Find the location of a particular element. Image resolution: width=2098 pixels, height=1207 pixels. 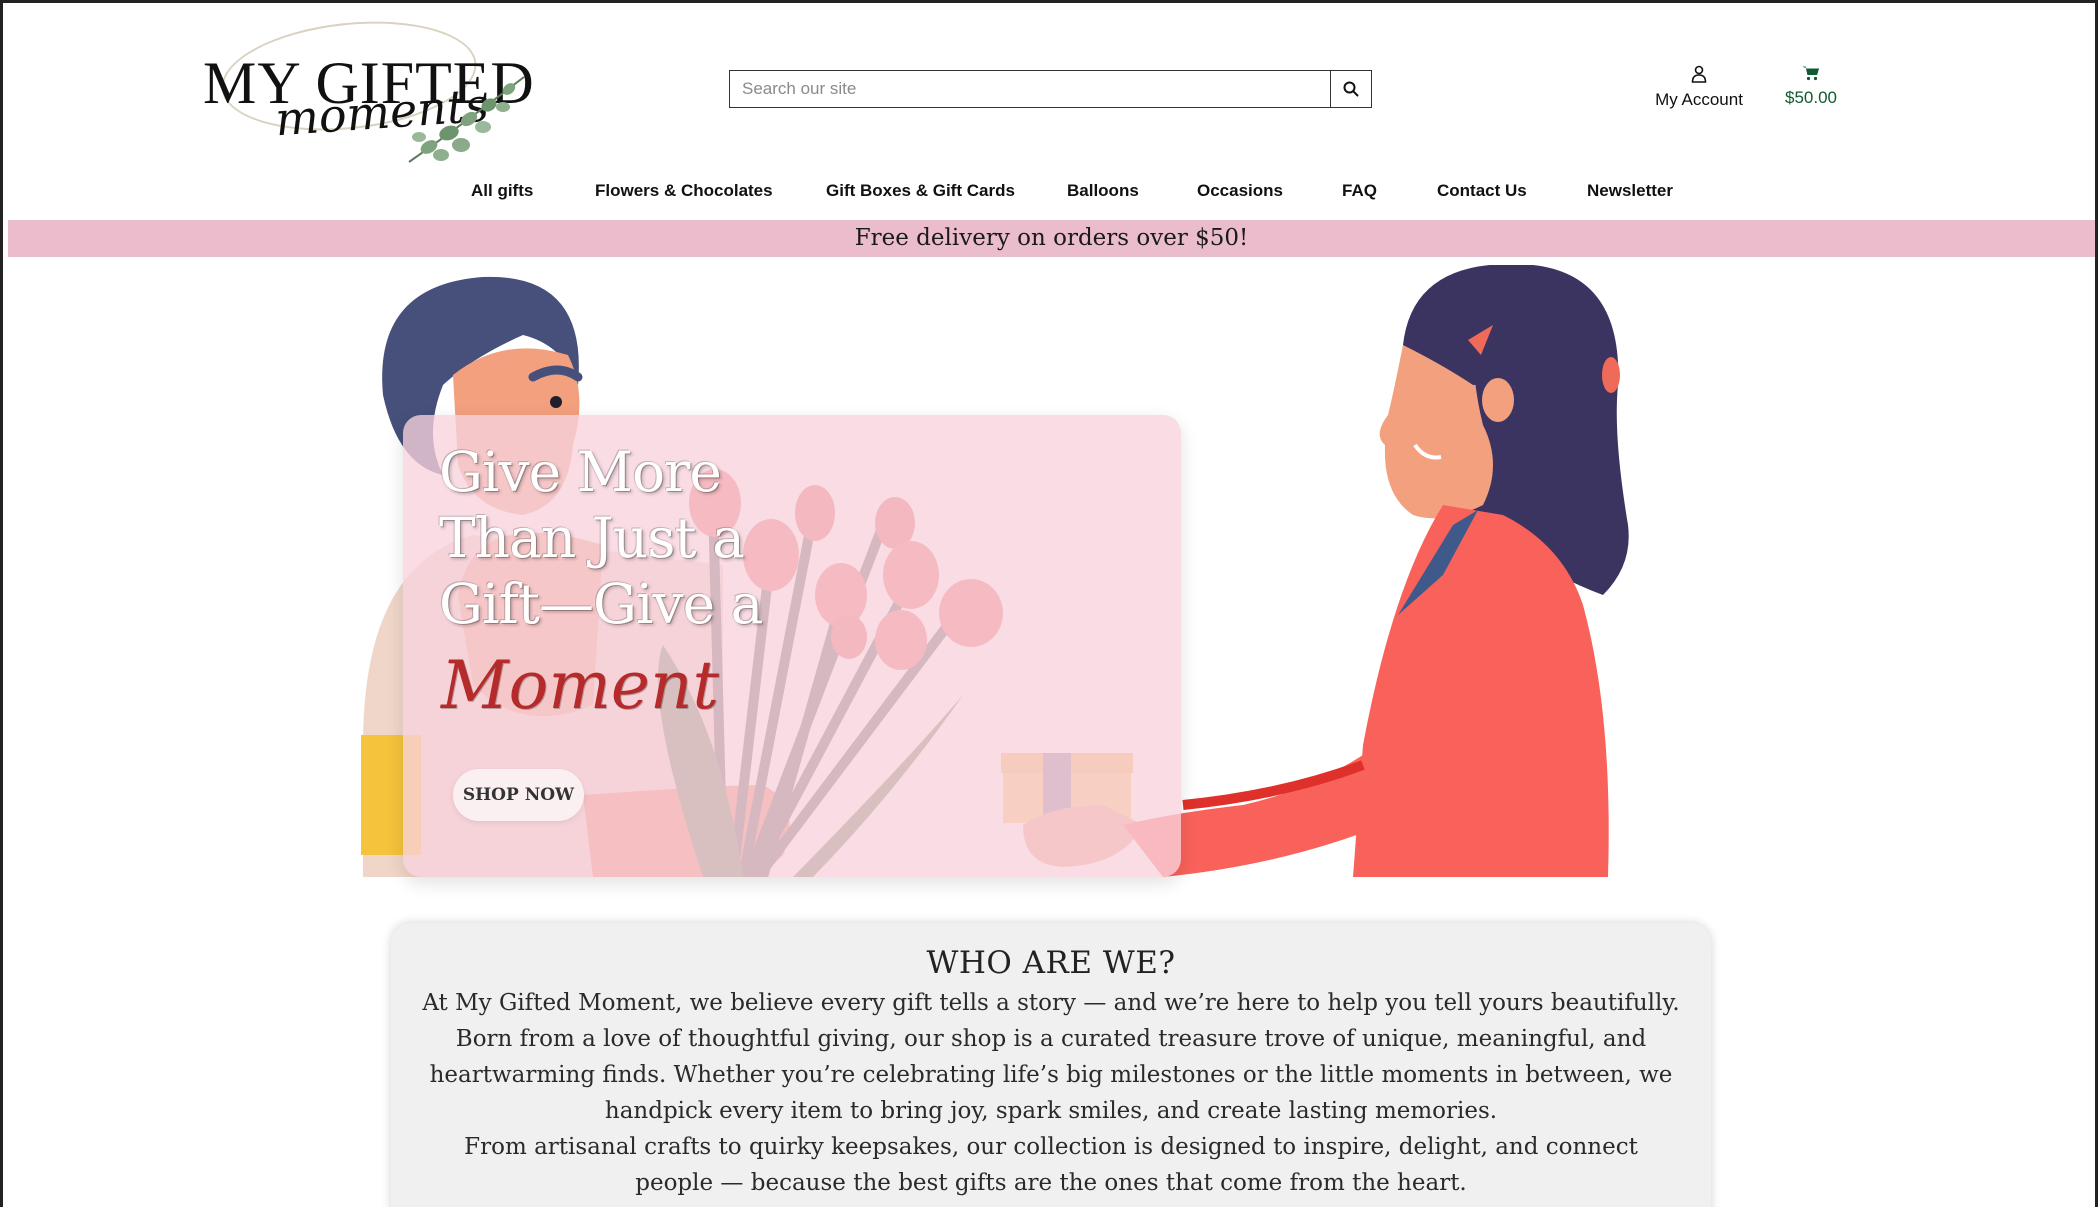

cart-total: $50.00 is located at coordinates (1811, 97).